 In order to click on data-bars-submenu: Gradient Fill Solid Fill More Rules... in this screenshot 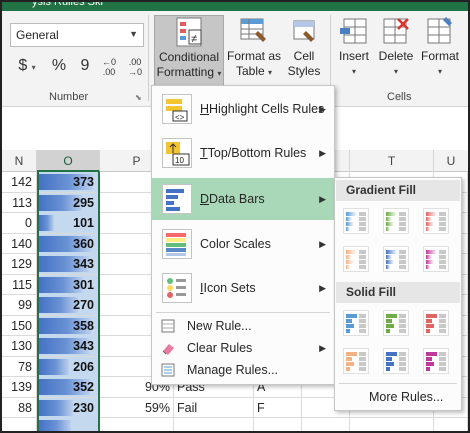, I will do `click(398, 294)`.